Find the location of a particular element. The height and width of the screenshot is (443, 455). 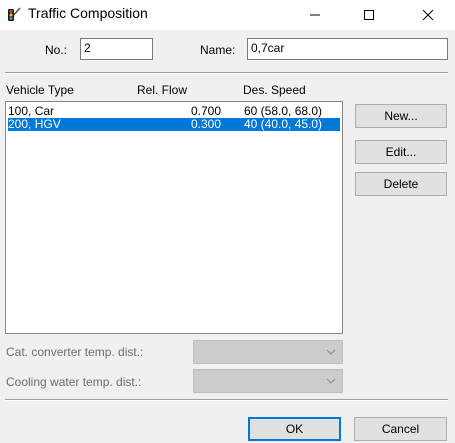

minimize-button is located at coordinates (315, 15).